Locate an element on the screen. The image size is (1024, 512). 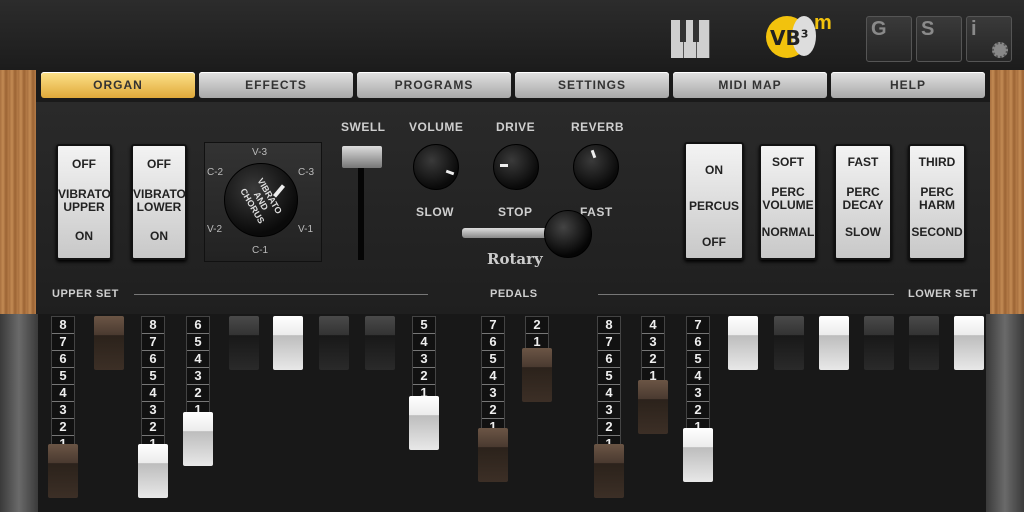
switch-top-label: OFF is located at coordinates (159, 164).